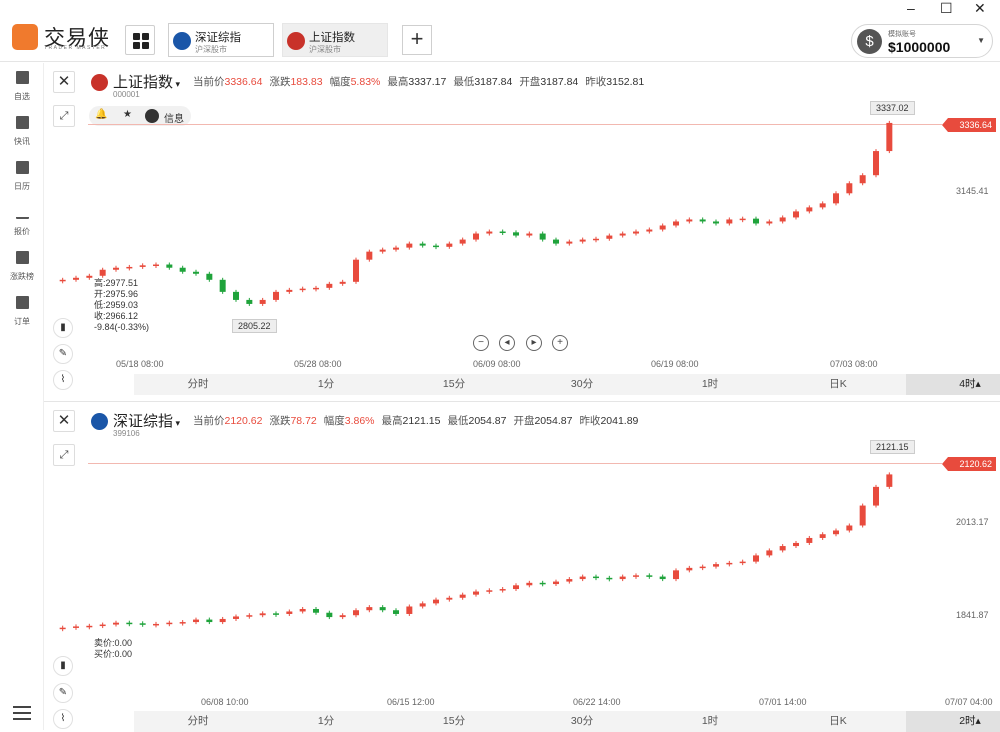 The width and height of the screenshot is (1000, 732). I want to click on symbol-name: 上证指数 ▾, so click(146, 81).